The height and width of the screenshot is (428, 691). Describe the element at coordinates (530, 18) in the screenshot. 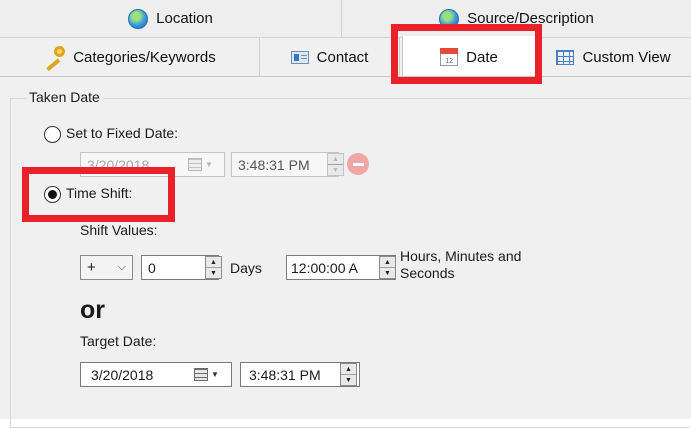

I see `tab-source-description-label: Source/Description` at that location.